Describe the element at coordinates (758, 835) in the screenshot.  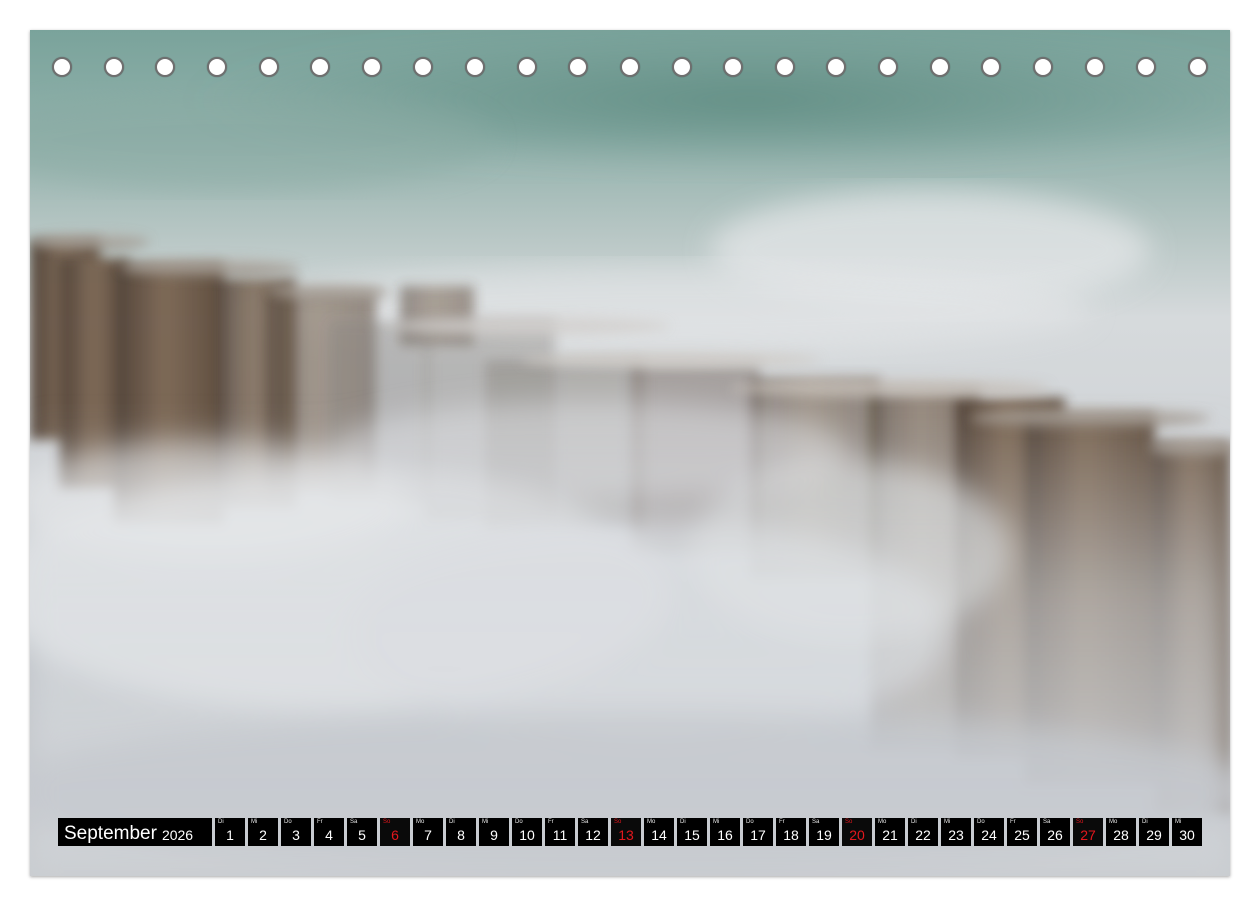
I see `day-number: 17` at that location.